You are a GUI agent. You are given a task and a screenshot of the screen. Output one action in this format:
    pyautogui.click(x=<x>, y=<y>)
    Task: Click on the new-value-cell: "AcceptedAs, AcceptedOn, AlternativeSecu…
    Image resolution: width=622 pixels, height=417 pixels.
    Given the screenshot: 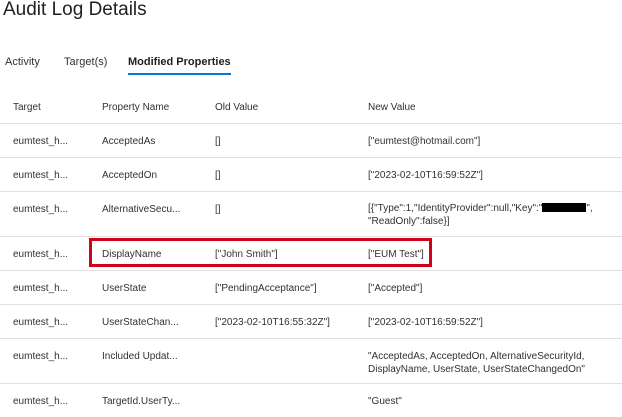 What is the action you would take?
    pyautogui.click(x=476, y=363)
    